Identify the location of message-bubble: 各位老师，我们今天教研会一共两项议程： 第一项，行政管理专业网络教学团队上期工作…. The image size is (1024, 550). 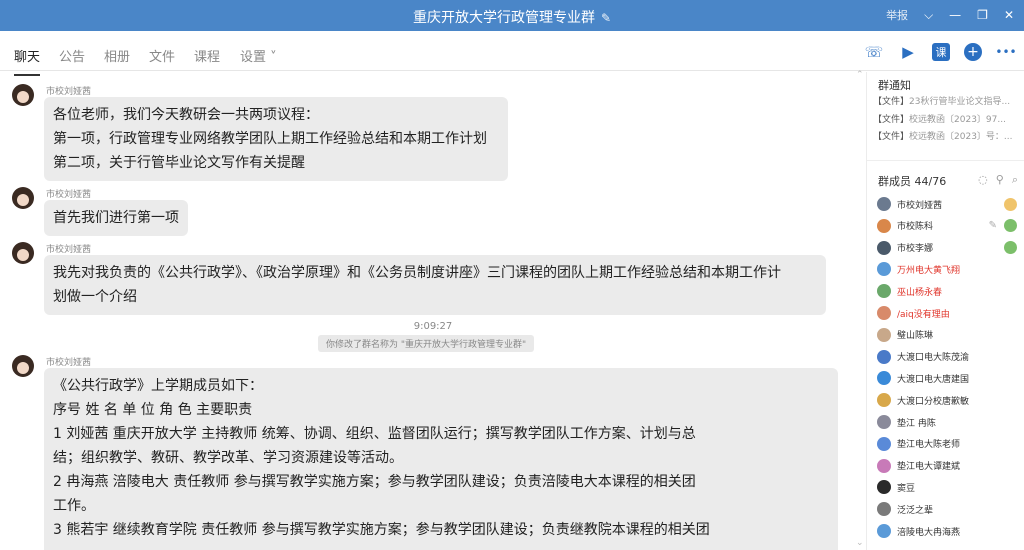
(276, 139).